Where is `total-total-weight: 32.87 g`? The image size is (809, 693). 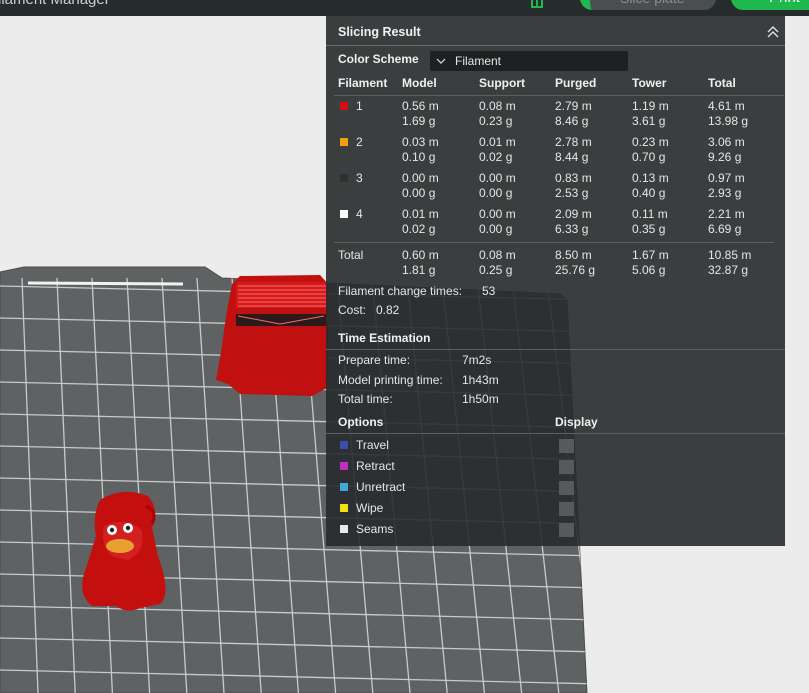 total-total-weight: 32.87 g is located at coordinates (728, 270).